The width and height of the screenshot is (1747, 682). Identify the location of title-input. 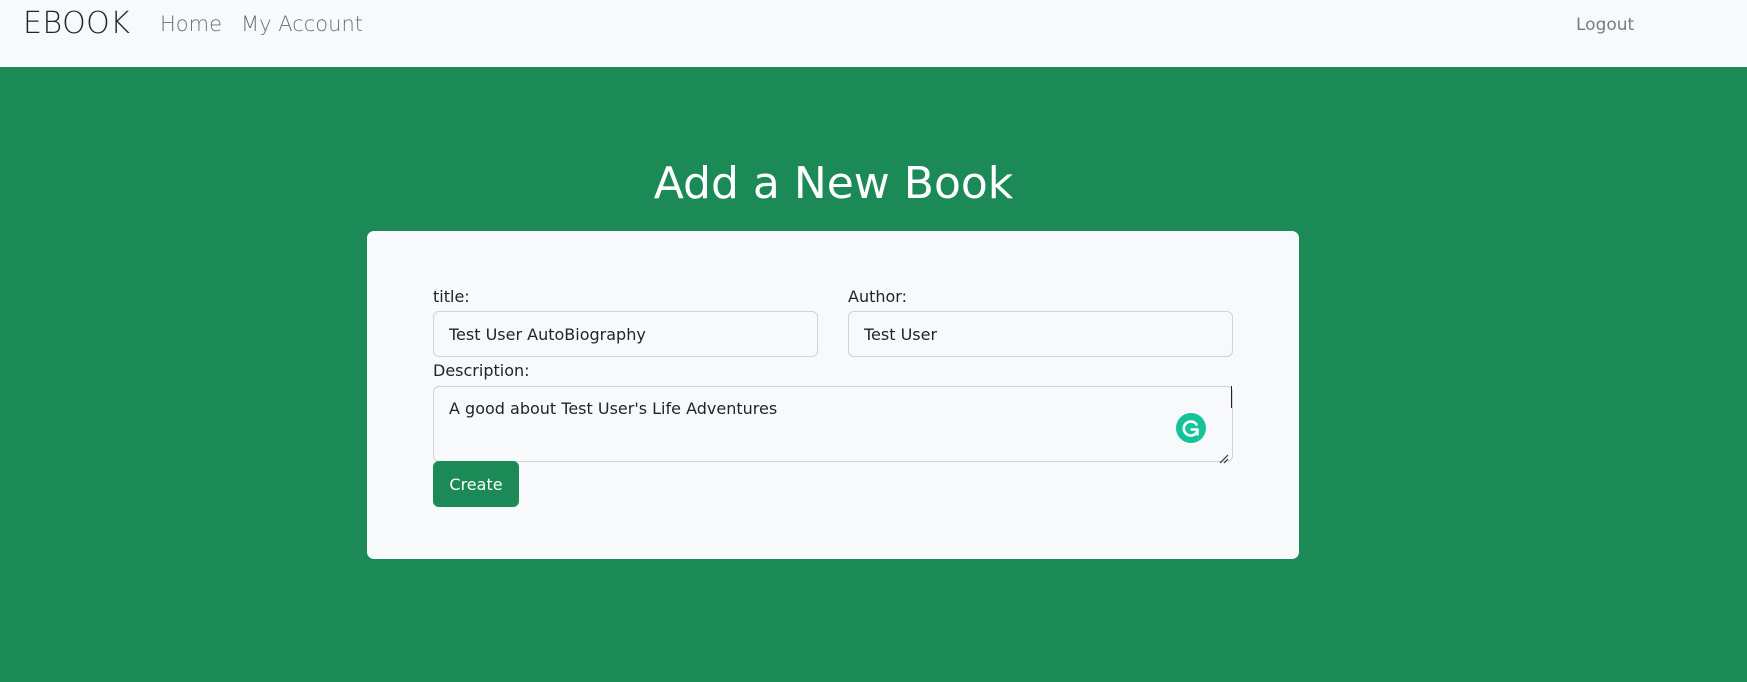
(625, 334).